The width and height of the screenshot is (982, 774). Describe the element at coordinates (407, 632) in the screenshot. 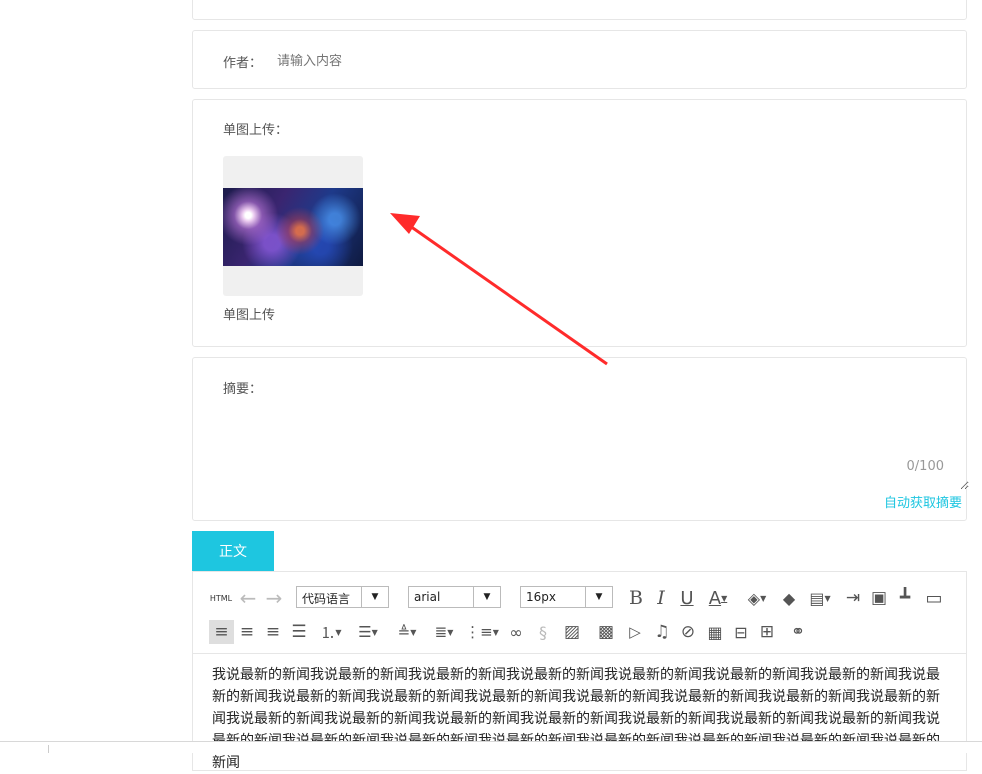

I see `line-height-icon: ≜ ▼` at that location.